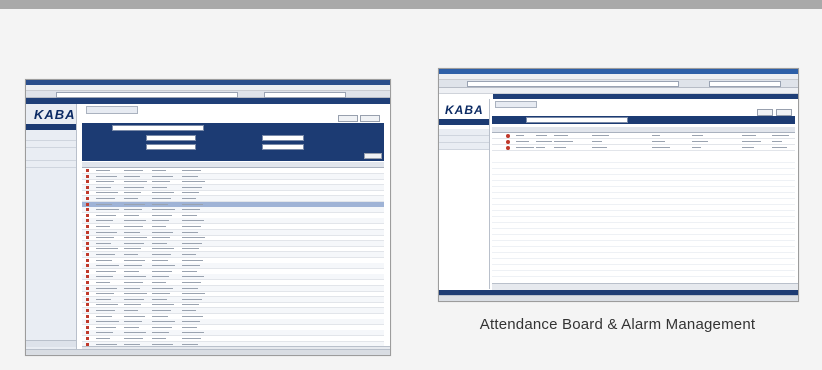  What do you see at coordinates (283, 147) in the screenshot?
I see `company-field` at bounding box center [283, 147].